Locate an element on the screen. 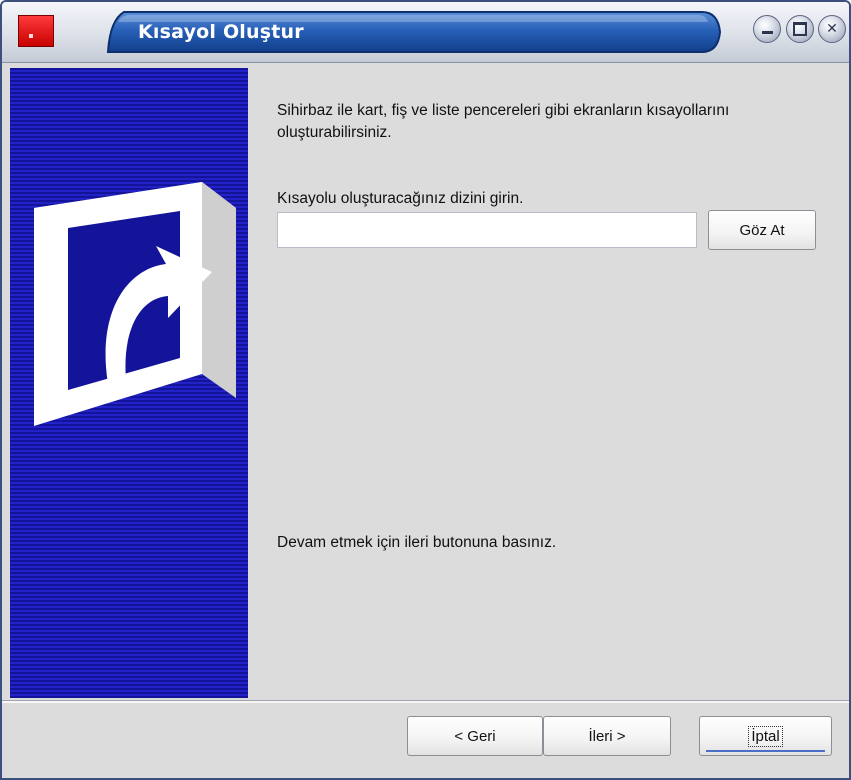 This screenshot has width=851, height=780. cancel-button: İptal is located at coordinates (765, 736).